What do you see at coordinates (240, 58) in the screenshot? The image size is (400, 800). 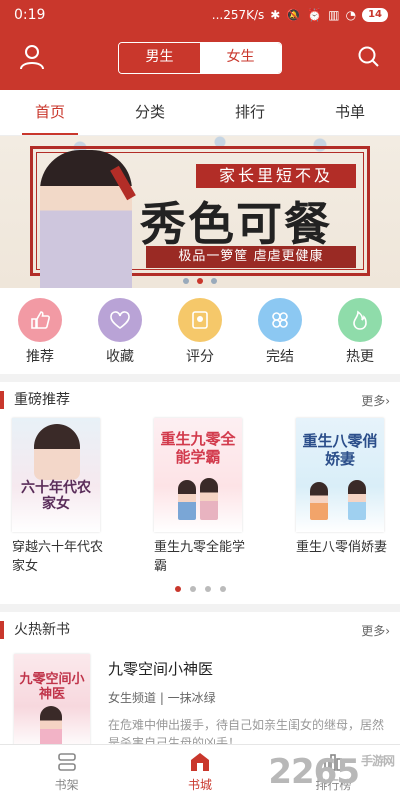 I see `gender-female-button: 女生` at bounding box center [240, 58].